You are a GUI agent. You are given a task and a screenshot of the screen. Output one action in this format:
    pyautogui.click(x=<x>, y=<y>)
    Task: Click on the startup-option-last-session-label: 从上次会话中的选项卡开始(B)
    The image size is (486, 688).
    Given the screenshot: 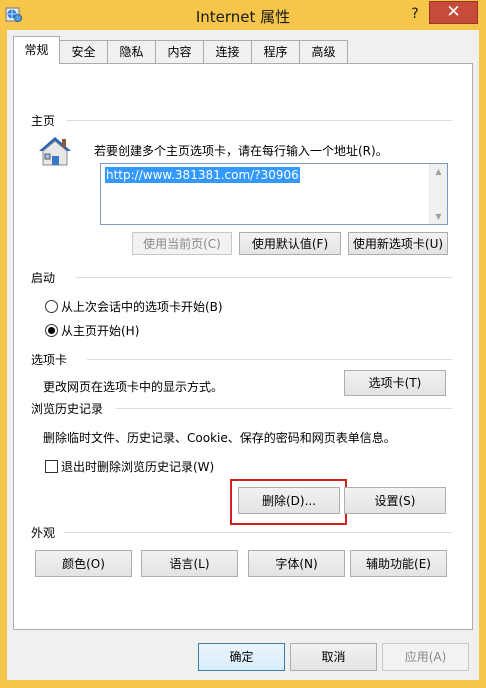 What is the action you would take?
    pyautogui.click(x=142, y=306)
    